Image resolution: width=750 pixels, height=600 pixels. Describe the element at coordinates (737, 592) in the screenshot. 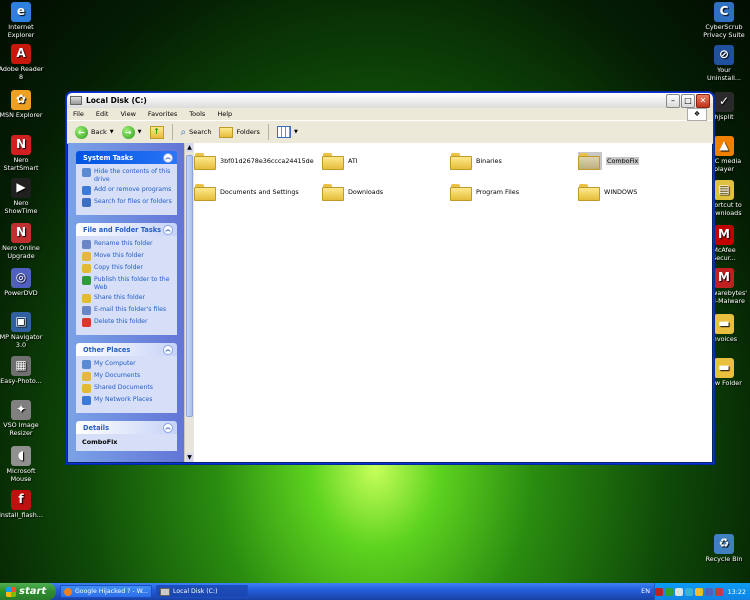

I see `clock: 13:22` at that location.